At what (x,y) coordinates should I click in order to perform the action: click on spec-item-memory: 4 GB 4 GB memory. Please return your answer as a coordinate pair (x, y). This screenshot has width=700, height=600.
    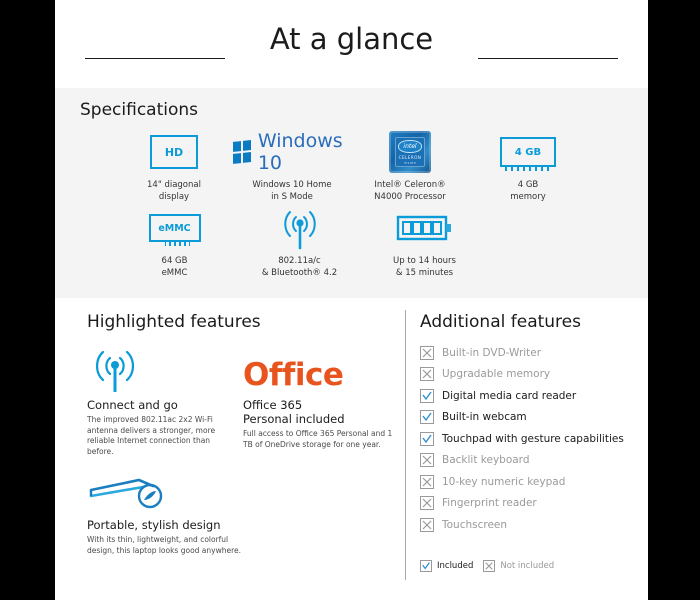
    Looking at the image, I should click on (528, 166).